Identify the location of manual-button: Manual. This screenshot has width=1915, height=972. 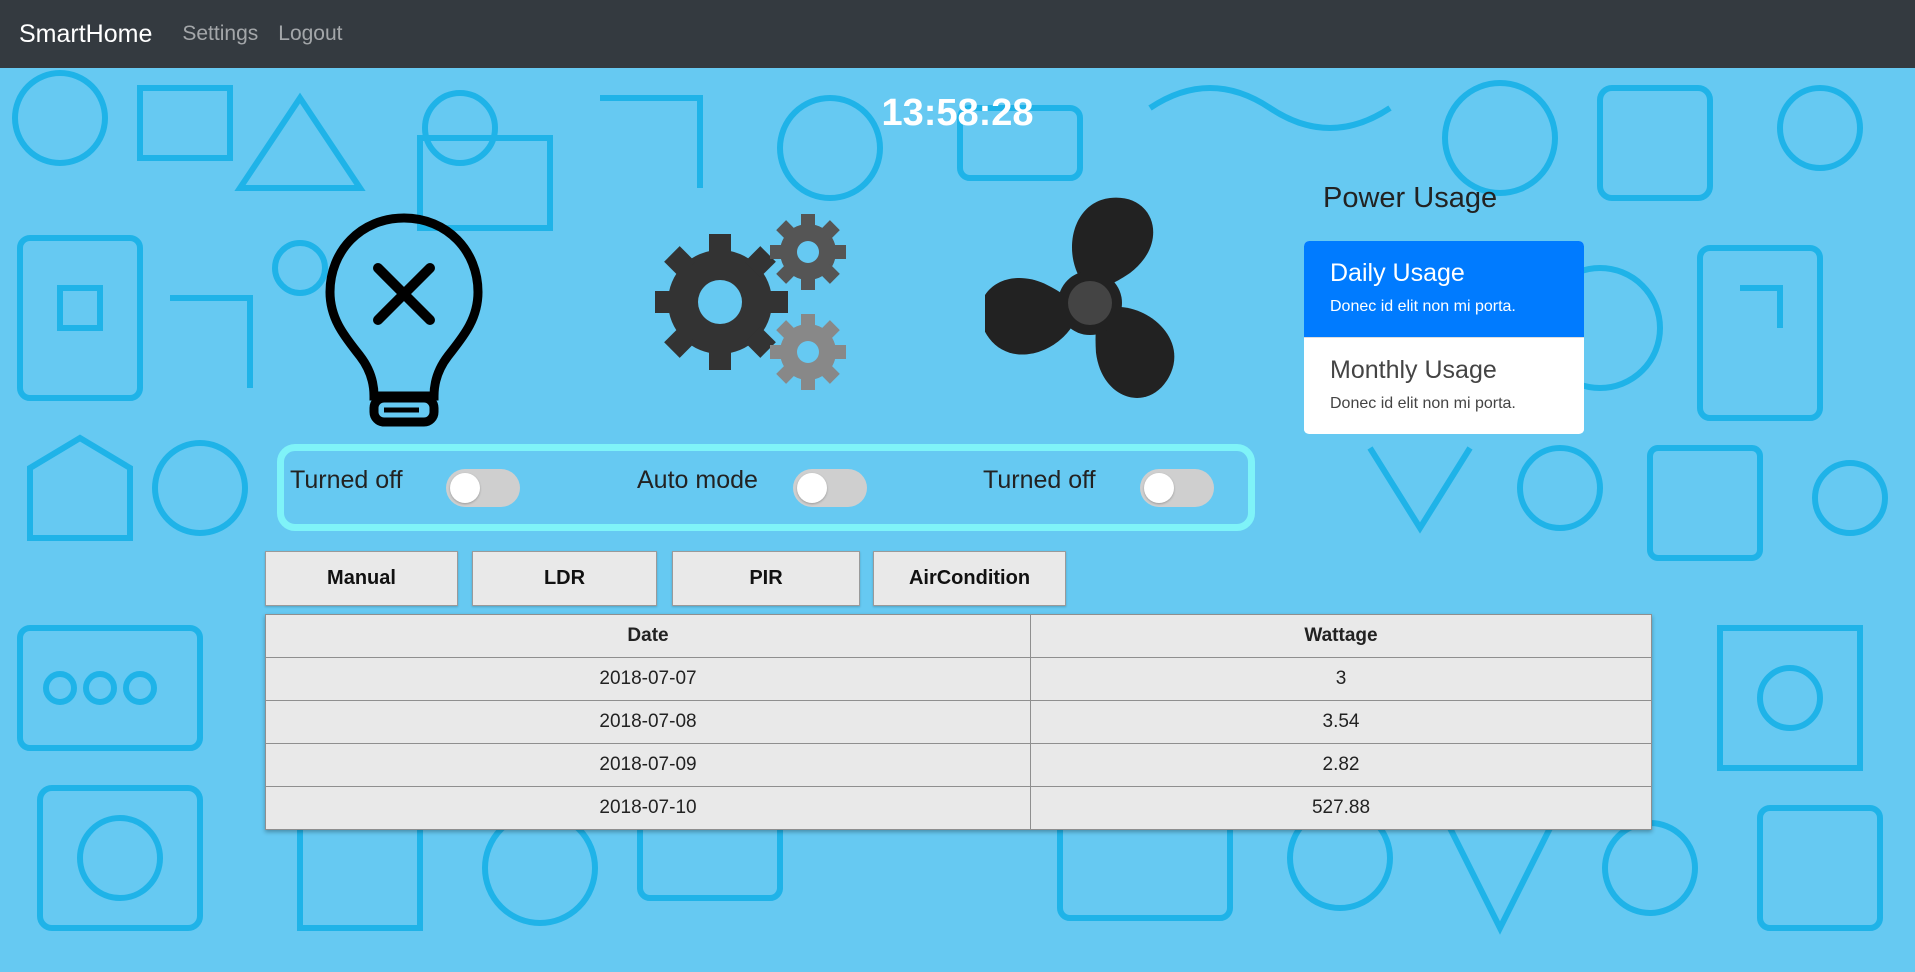
(361, 578).